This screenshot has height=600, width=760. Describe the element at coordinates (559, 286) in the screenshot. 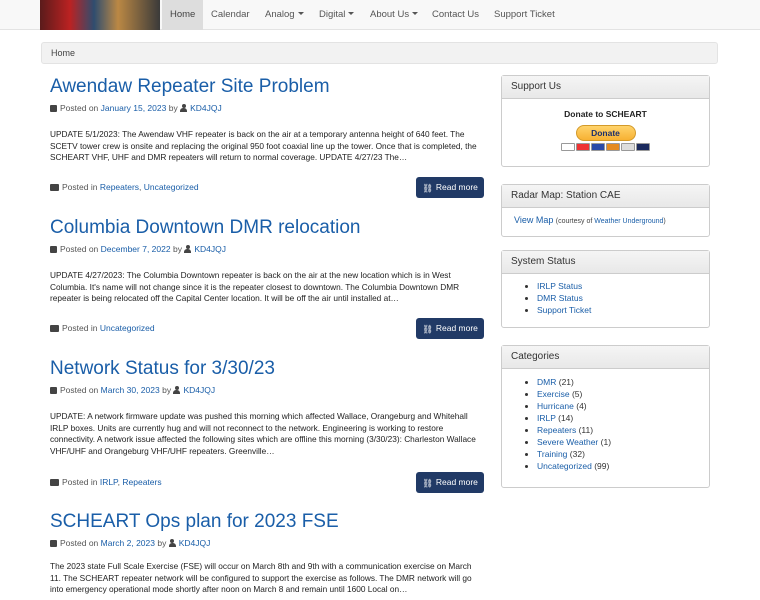

I see `irlp-status-link: IRLP Status` at that location.